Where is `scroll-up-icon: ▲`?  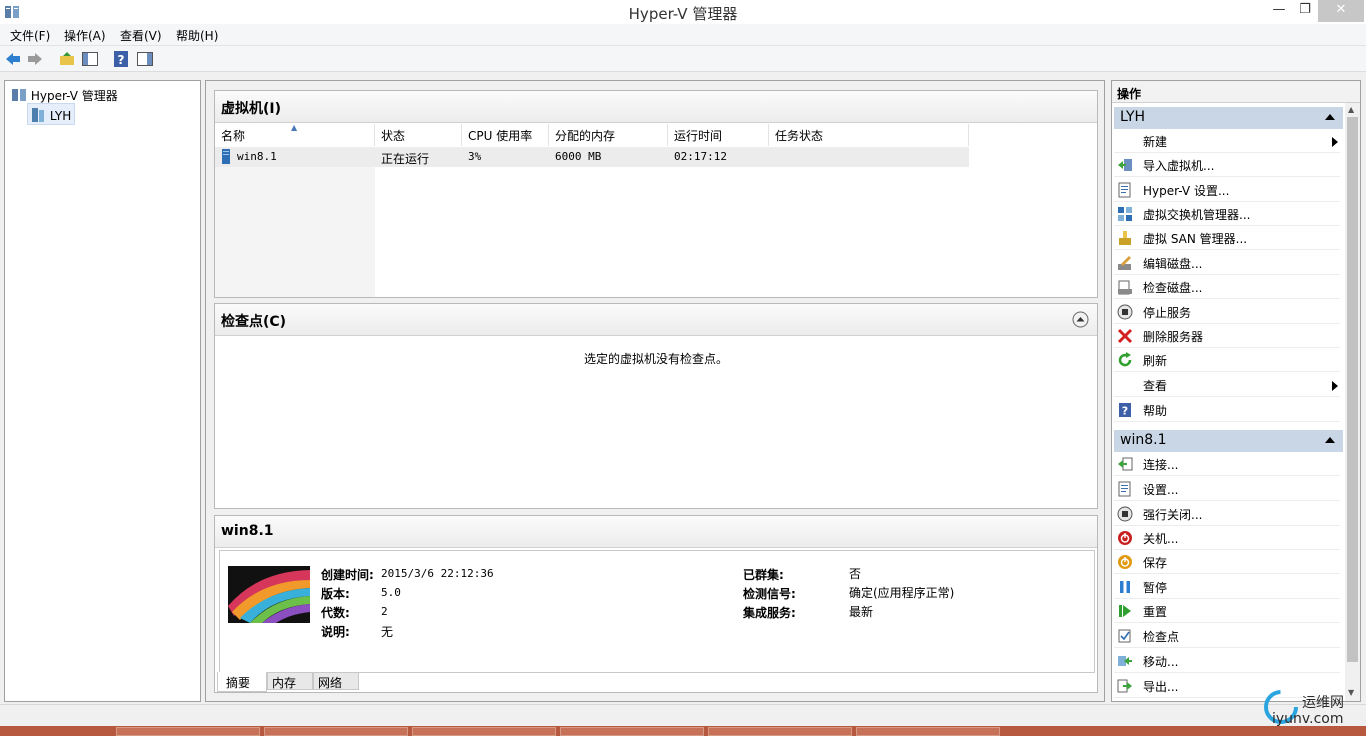
scroll-up-icon: ▲ is located at coordinates (1351, 109).